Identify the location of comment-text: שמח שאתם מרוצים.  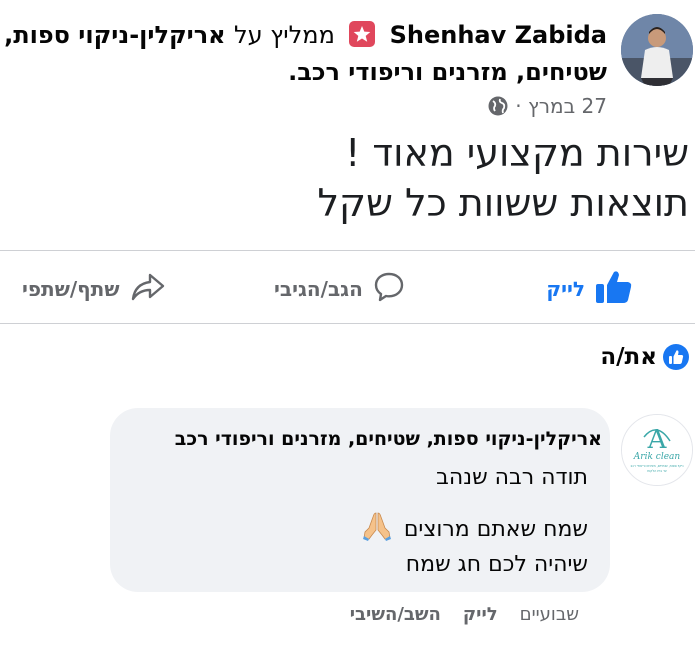
(495, 529).